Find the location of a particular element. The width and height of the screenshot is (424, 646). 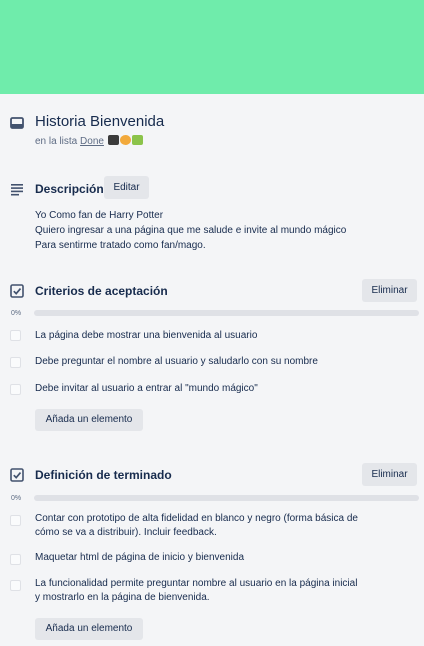

edit-description-button: Editar is located at coordinates (126, 187).